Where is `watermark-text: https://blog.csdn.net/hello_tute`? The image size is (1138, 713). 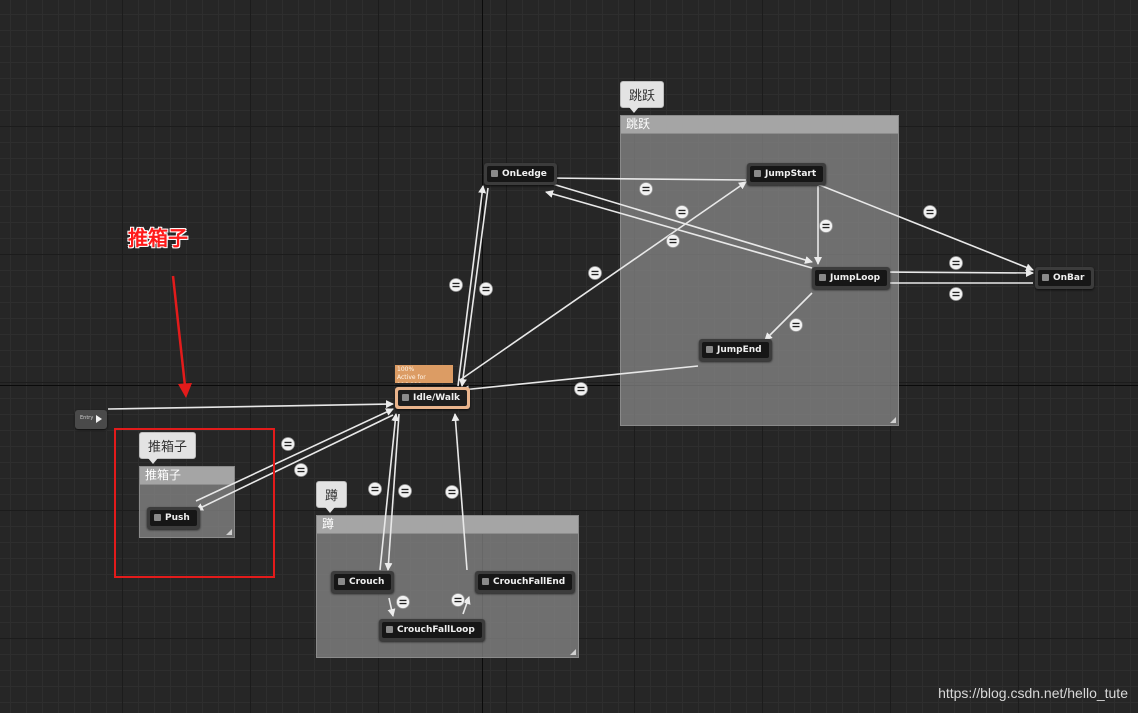
watermark-text: https://blog.csdn.net/hello_tute is located at coordinates (1033, 693).